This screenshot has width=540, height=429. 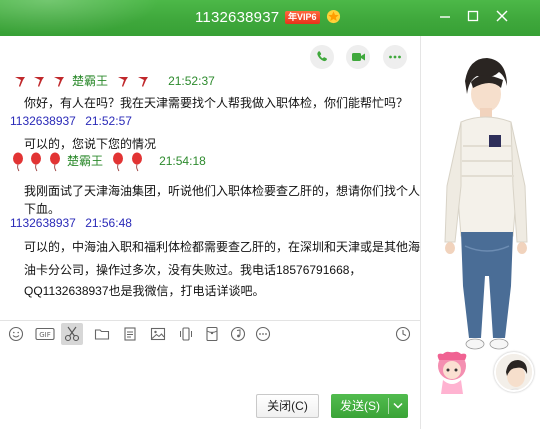 What do you see at coordinates (287, 406) in the screenshot?
I see `close-button: 关闭(C)` at bounding box center [287, 406].